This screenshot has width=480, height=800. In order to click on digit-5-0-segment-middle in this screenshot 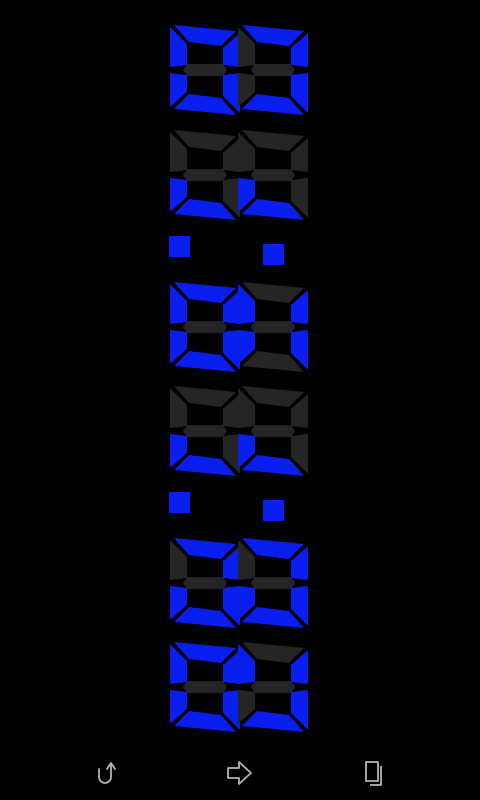, I will do `click(205, 687)`.